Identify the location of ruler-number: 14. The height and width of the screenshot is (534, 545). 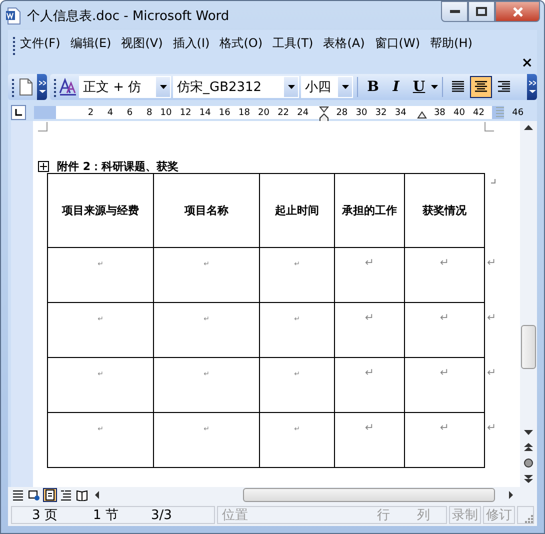
(205, 113).